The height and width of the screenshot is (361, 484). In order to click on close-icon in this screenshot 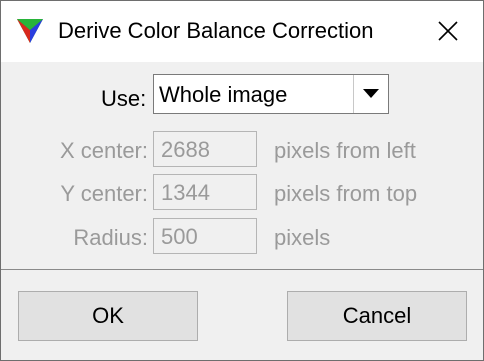, I will do `click(448, 31)`.